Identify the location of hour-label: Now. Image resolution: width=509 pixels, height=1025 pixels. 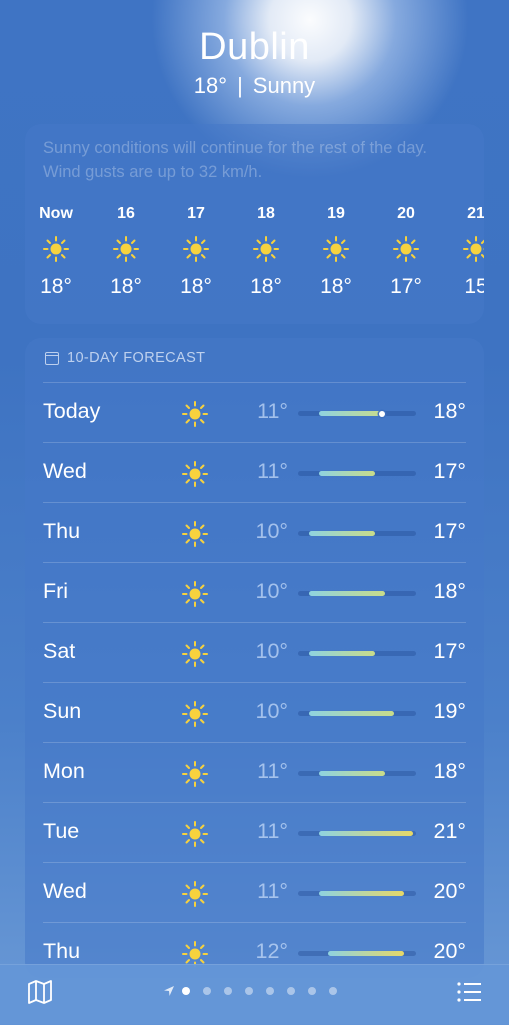
(56, 213).